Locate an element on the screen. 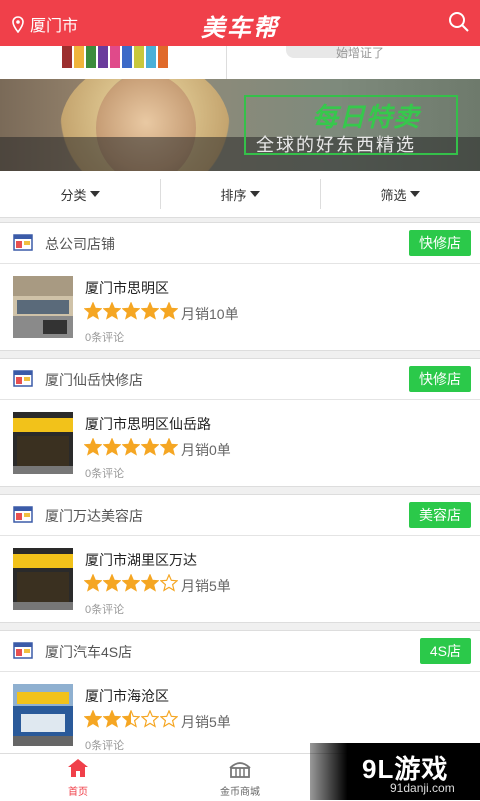  star-half-icon is located at coordinates (131, 719).